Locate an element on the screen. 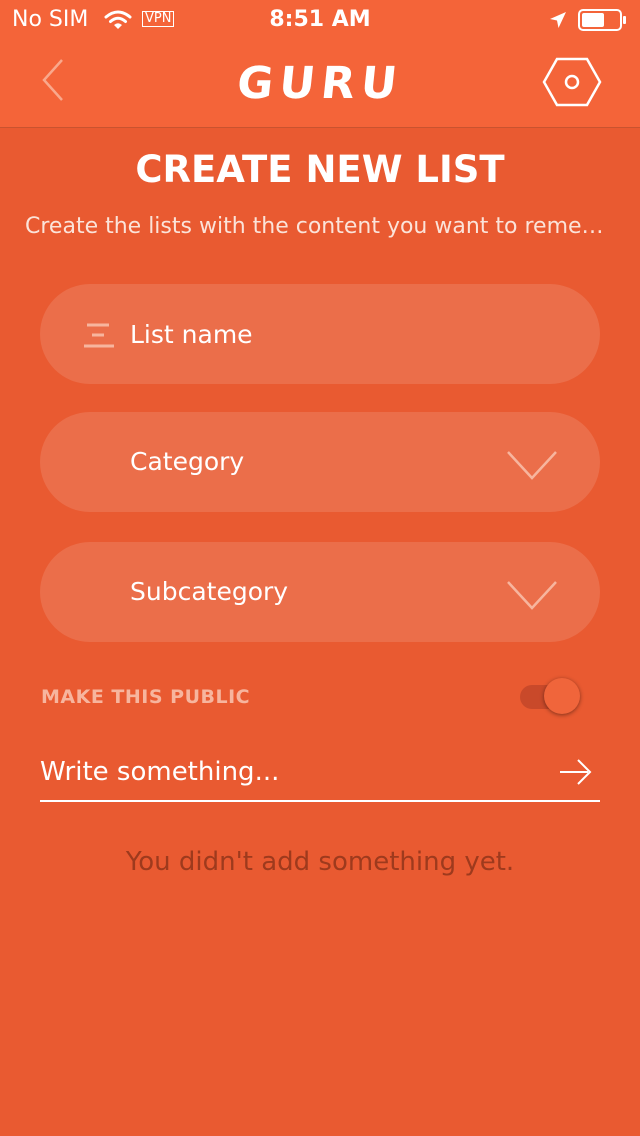  category-label: Category is located at coordinates (187, 461).